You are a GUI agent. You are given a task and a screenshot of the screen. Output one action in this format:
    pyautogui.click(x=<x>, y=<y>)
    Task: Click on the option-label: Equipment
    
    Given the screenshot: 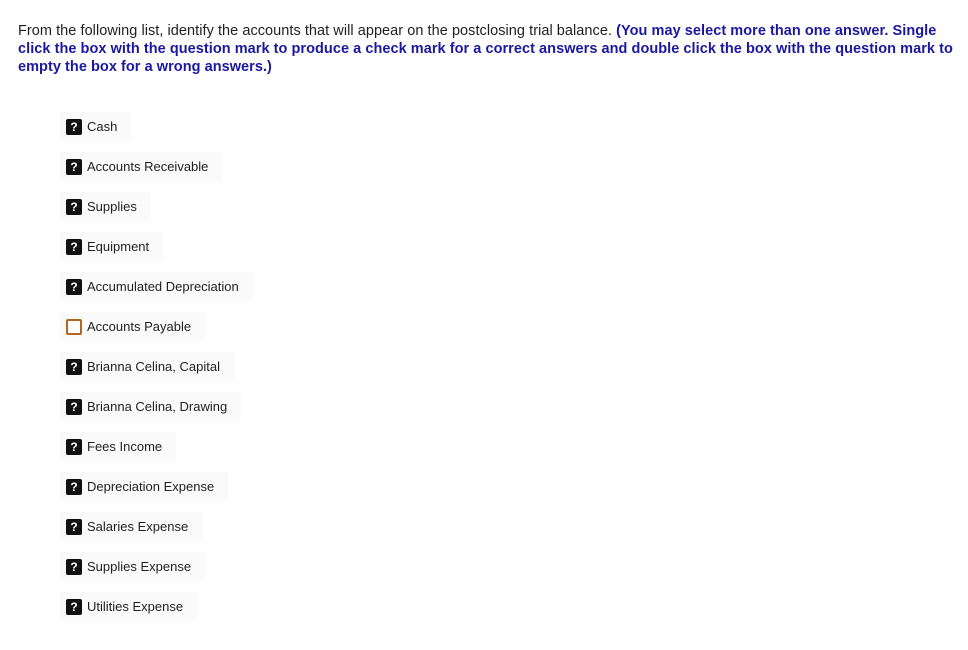 What is the action you would take?
    pyautogui.click(x=118, y=246)
    